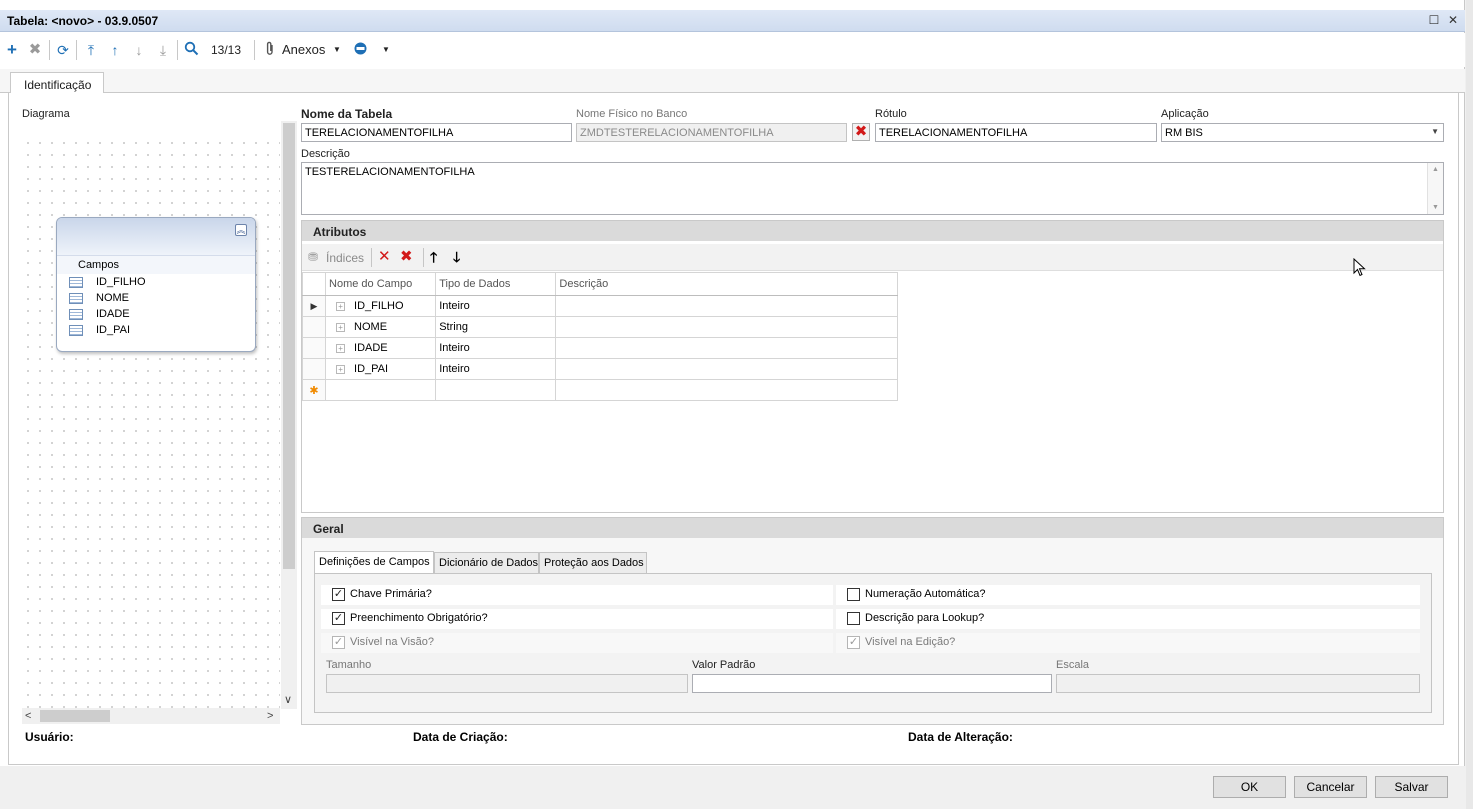  Describe the element at coordinates (191, 50) in the screenshot. I see `search-icon` at that location.